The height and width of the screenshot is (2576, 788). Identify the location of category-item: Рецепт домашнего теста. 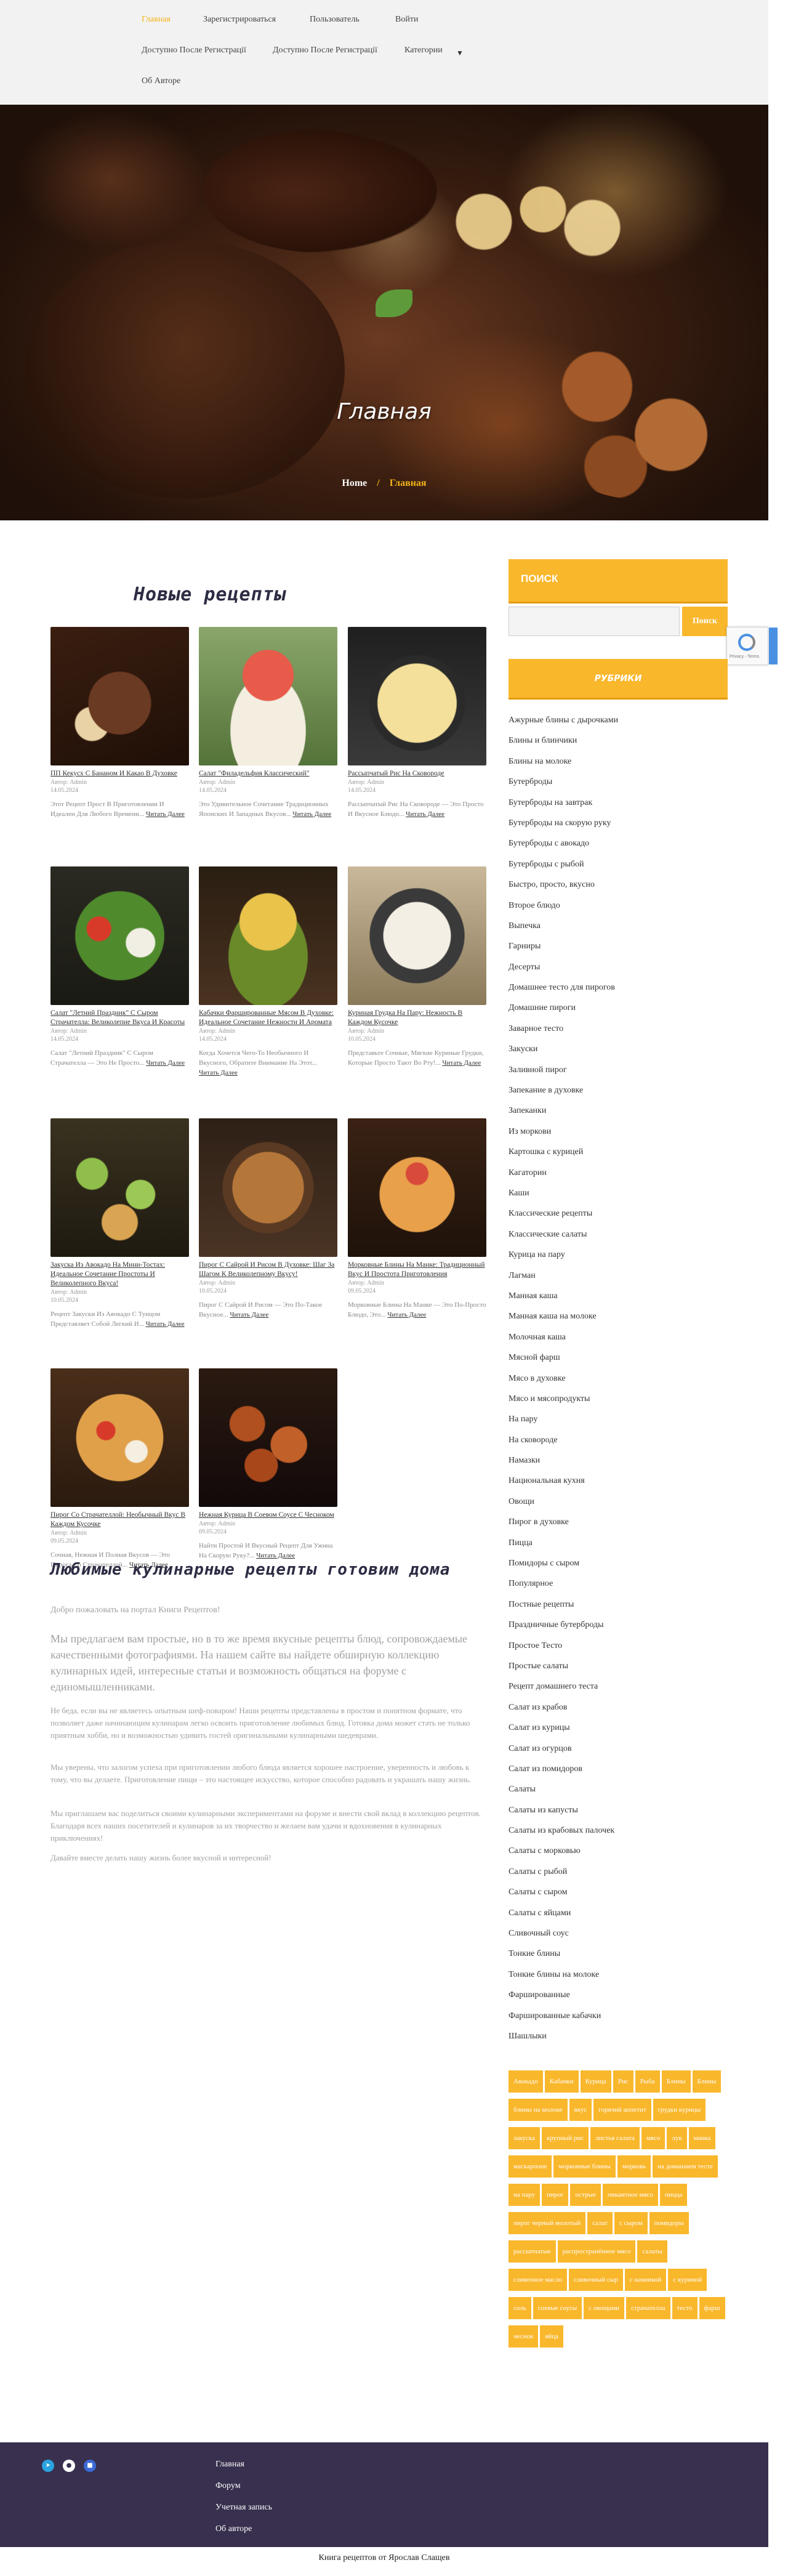
(618, 1691).